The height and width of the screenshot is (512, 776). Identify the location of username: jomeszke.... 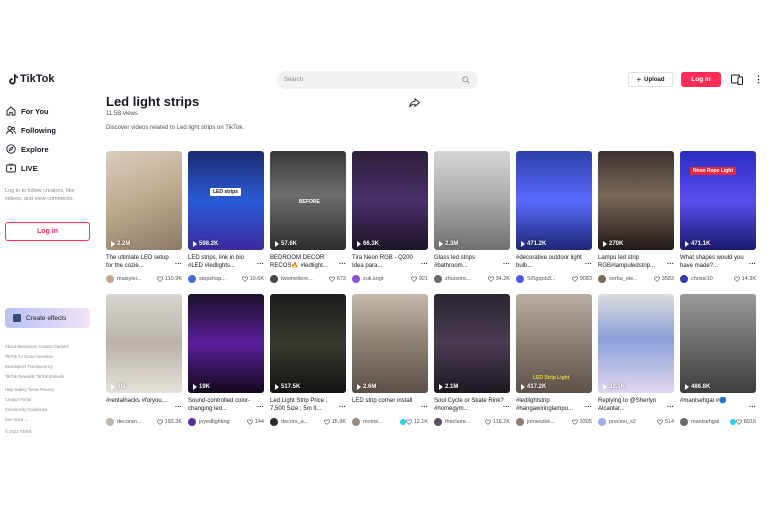
(546, 422).